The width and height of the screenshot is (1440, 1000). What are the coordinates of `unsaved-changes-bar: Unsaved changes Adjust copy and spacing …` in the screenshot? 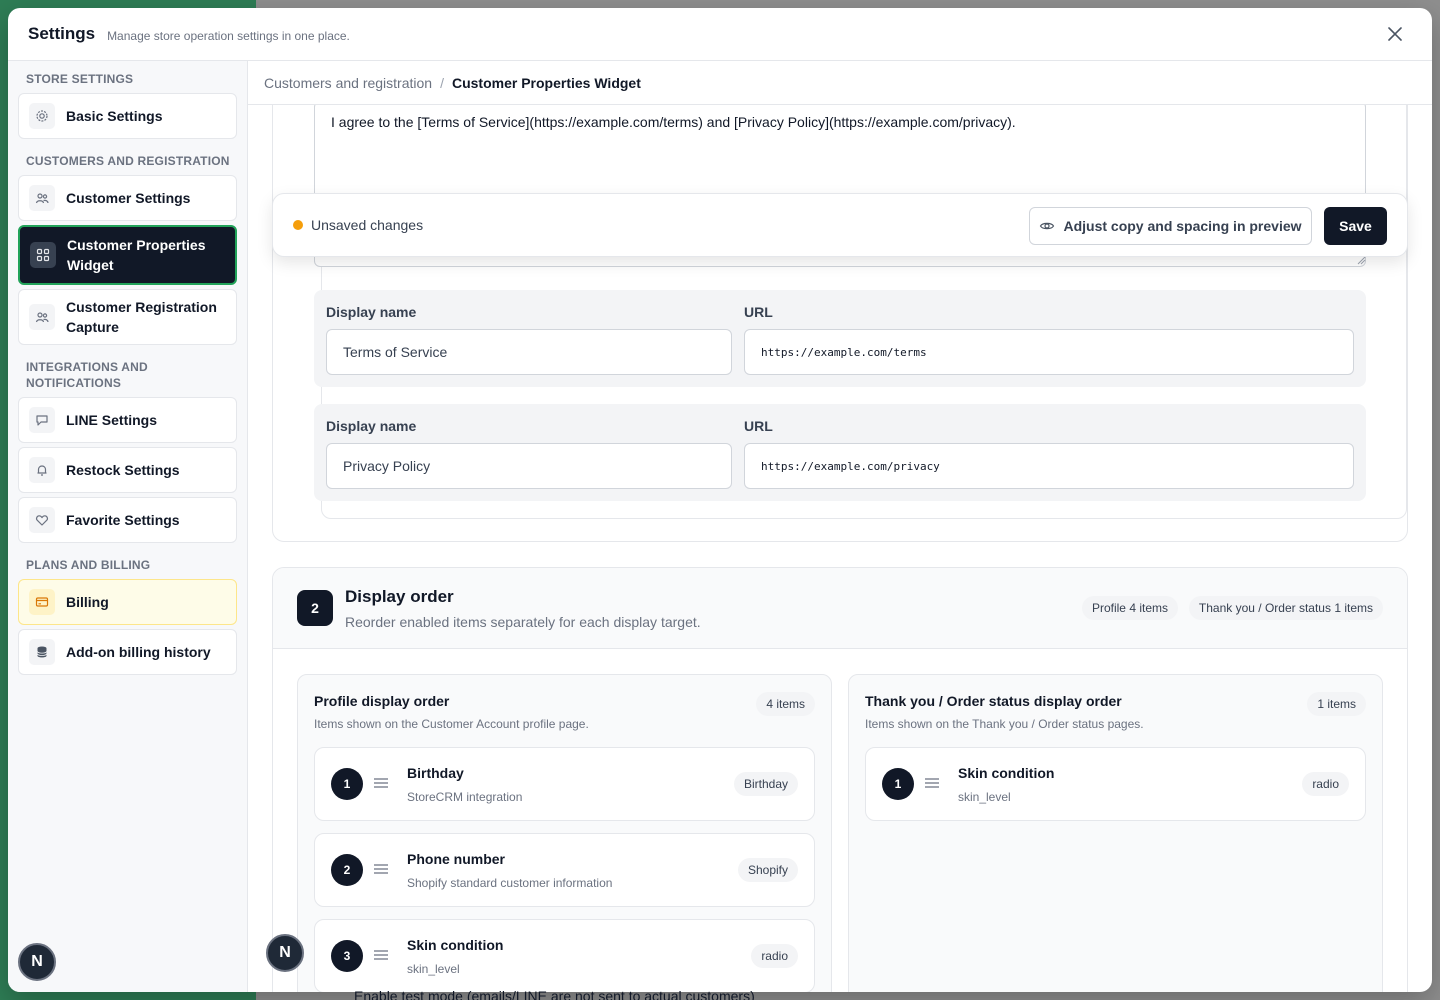 It's located at (840, 225).